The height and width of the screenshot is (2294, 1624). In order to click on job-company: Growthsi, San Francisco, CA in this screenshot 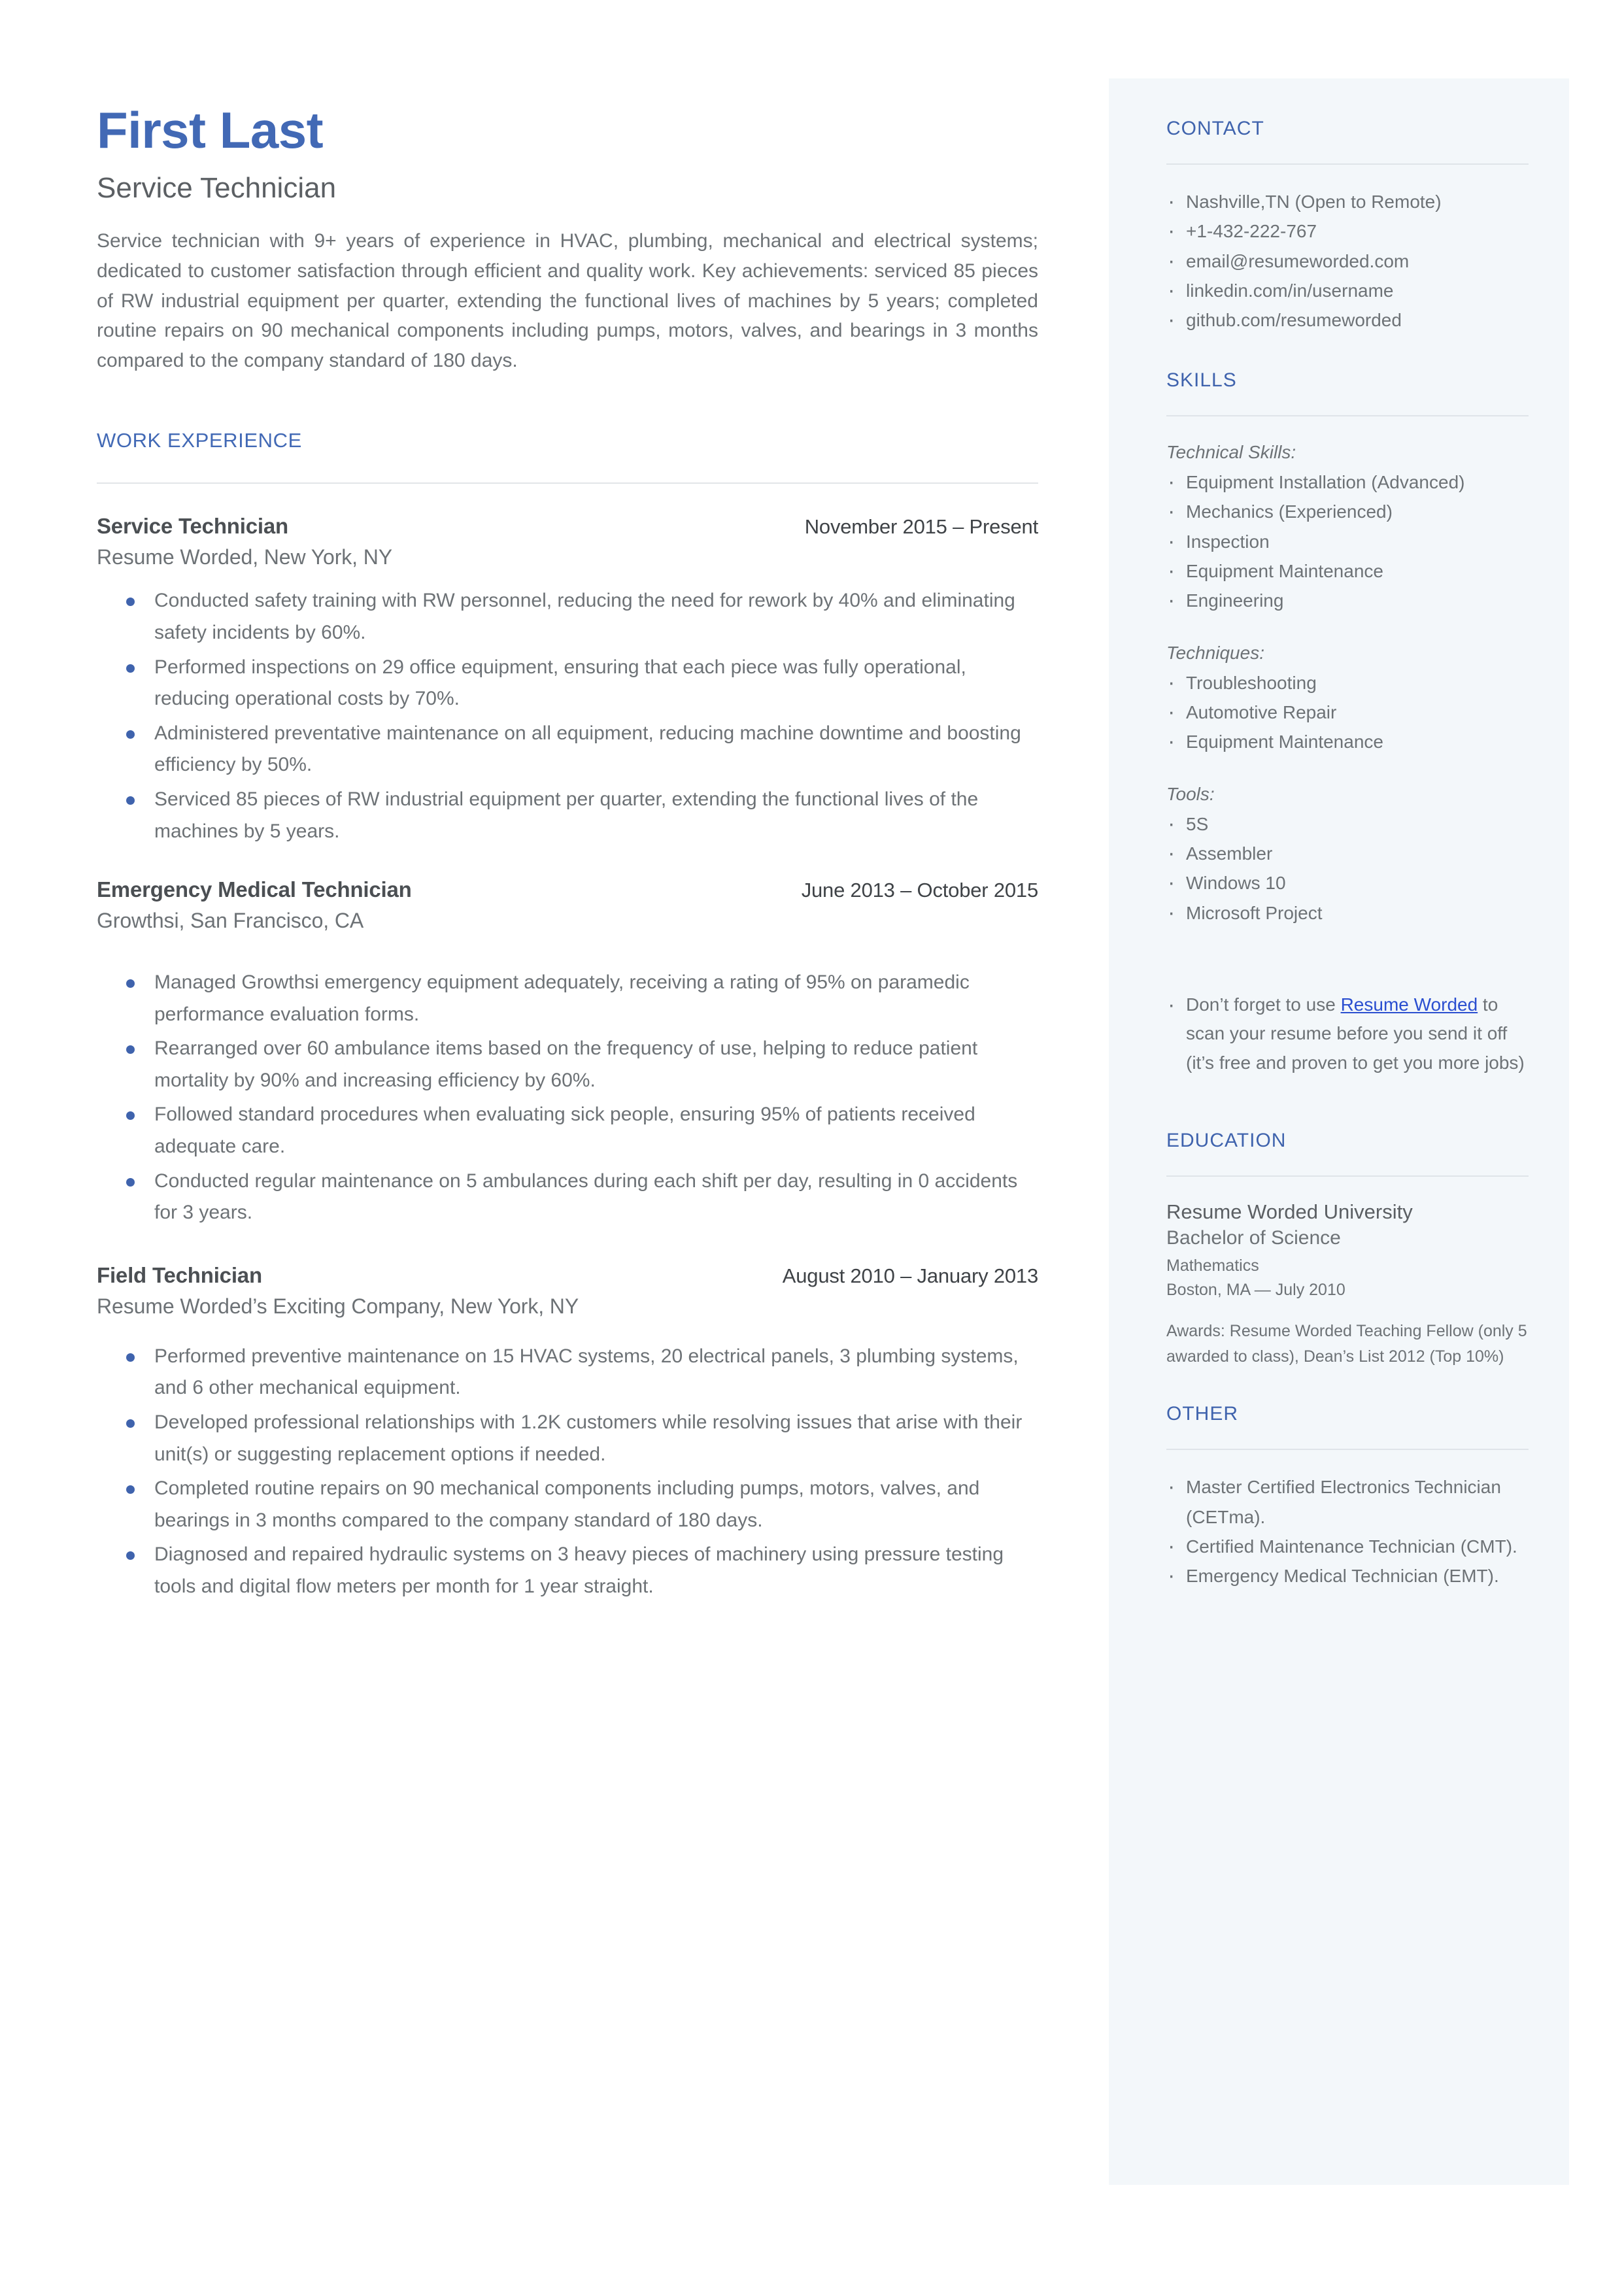, I will do `click(230, 921)`.